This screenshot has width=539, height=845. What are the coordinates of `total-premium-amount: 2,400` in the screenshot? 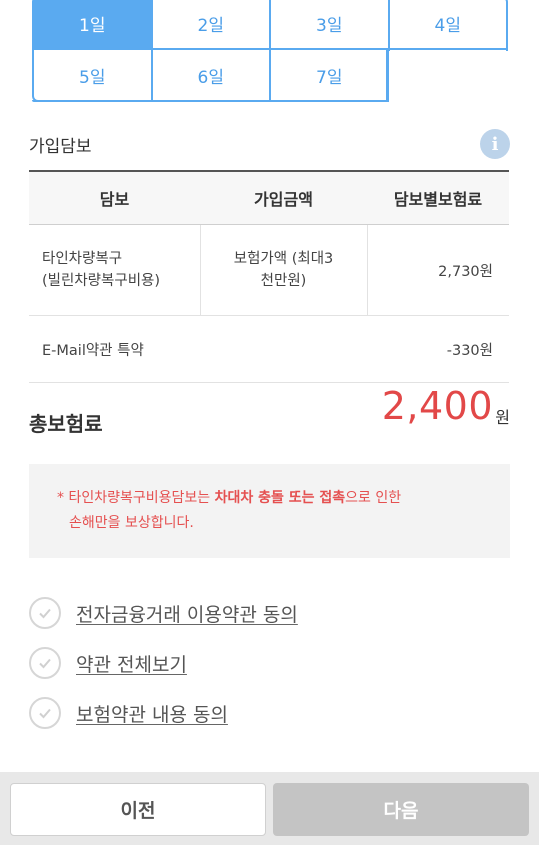 It's located at (437, 406).